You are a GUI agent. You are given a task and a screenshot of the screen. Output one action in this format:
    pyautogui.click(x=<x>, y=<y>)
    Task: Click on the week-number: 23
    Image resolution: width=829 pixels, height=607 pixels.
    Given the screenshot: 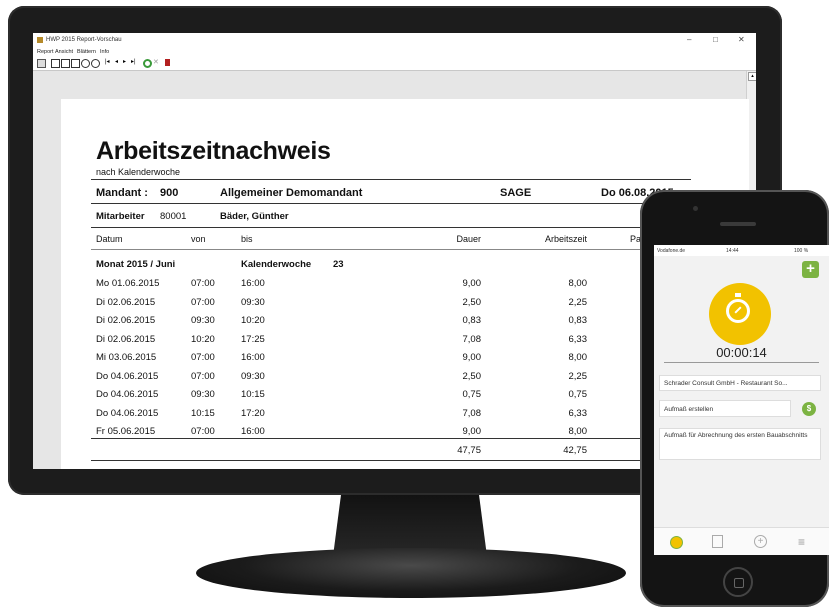 What is the action you would take?
    pyautogui.click(x=338, y=264)
    